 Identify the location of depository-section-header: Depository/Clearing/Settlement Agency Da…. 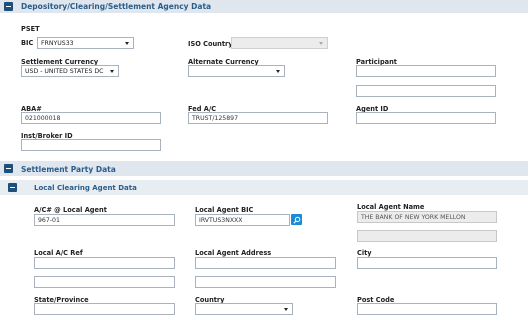
(264, 6).